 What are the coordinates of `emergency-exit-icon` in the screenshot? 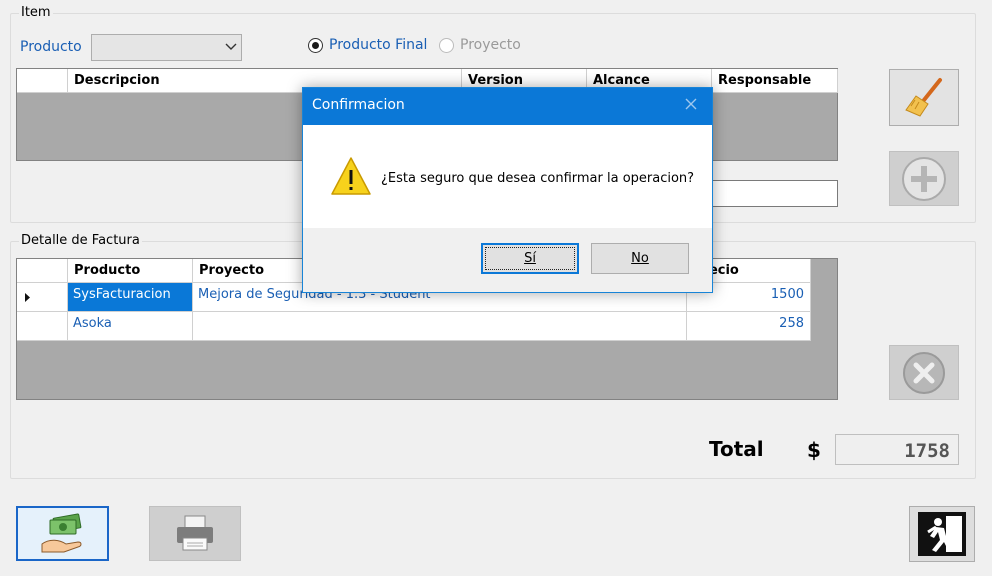 It's located at (942, 534).